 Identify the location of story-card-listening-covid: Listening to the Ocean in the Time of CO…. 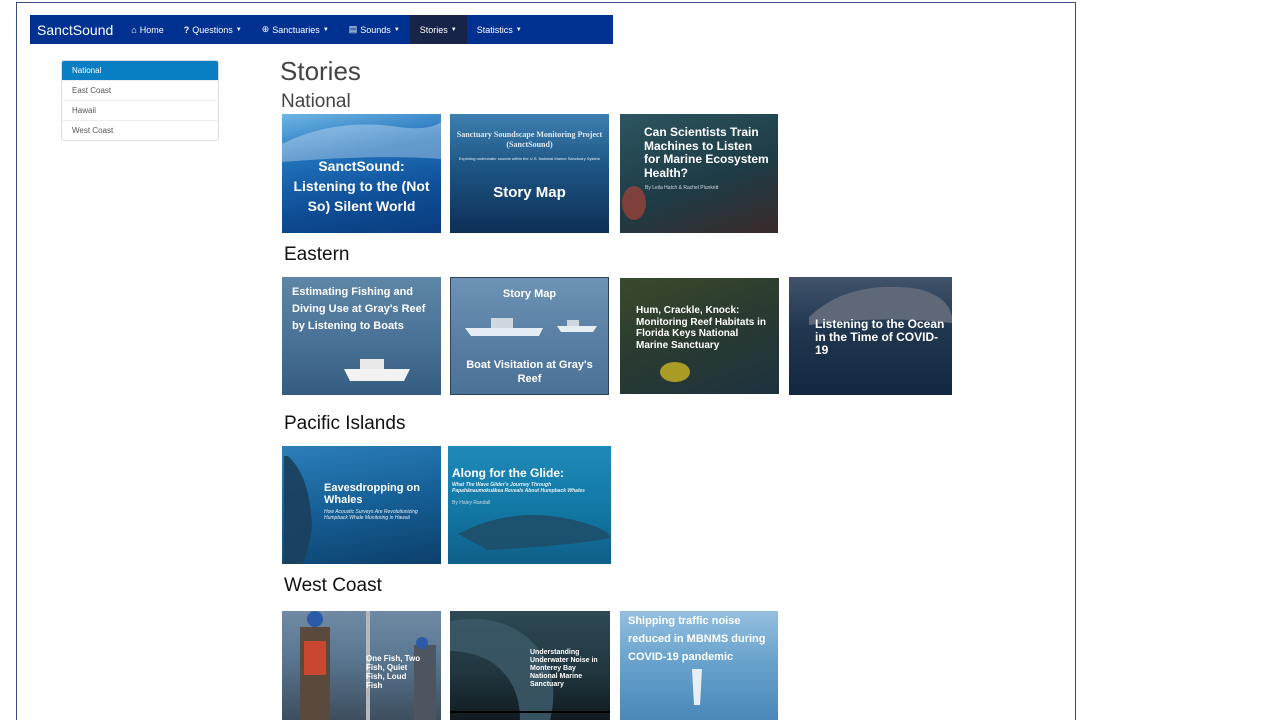
(870, 336).